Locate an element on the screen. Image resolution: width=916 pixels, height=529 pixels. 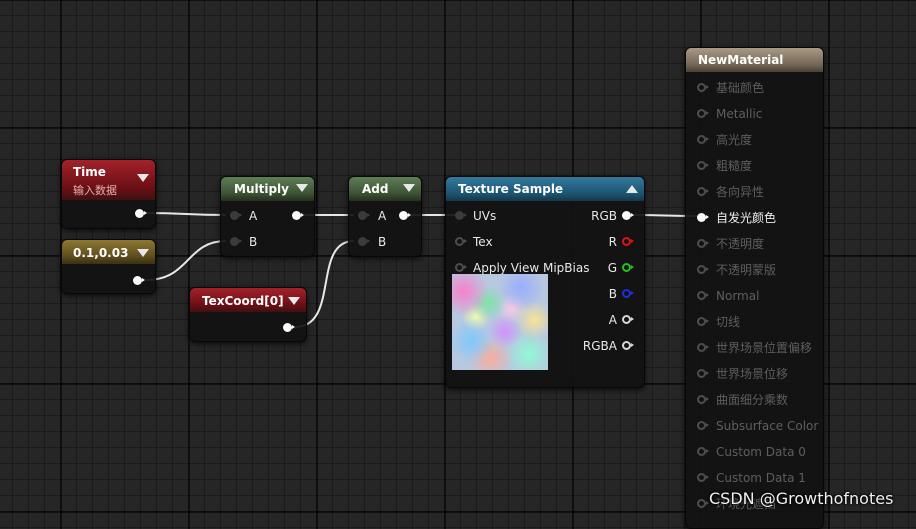
material-input-label: 世界场景位置偏移 is located at coordinates (764, 348).